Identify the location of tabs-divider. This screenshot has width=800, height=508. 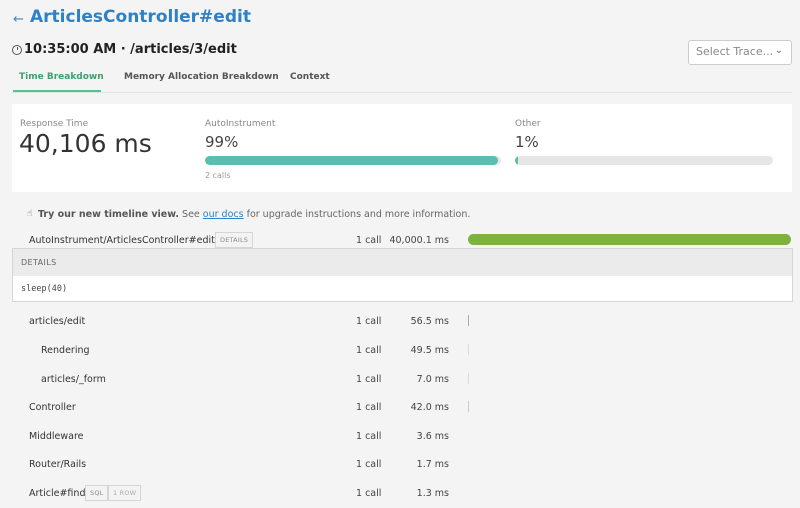
(402, 92).